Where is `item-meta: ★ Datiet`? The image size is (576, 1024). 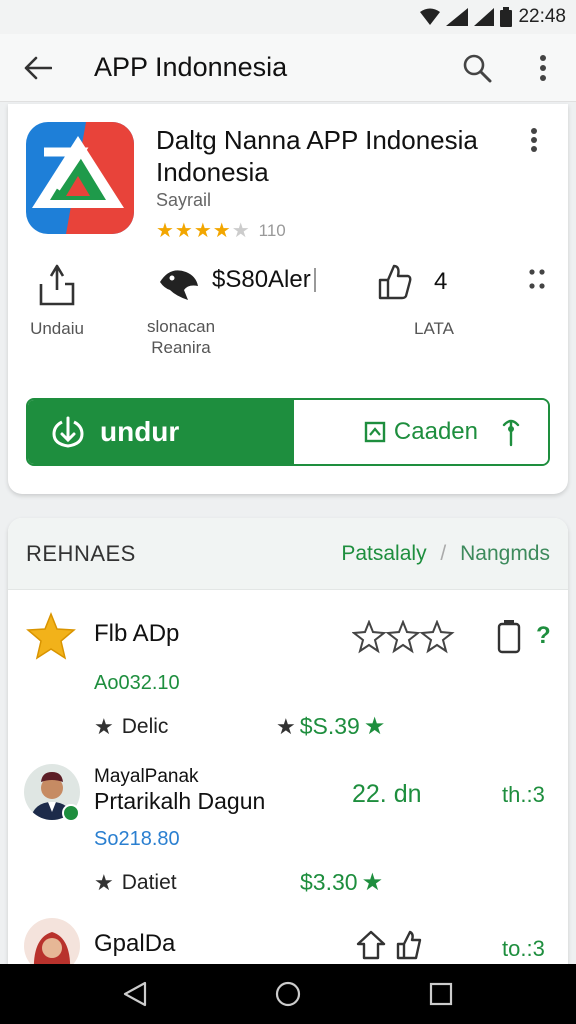
item-meta: ★ Datiet is located at coordinates (135, 883).